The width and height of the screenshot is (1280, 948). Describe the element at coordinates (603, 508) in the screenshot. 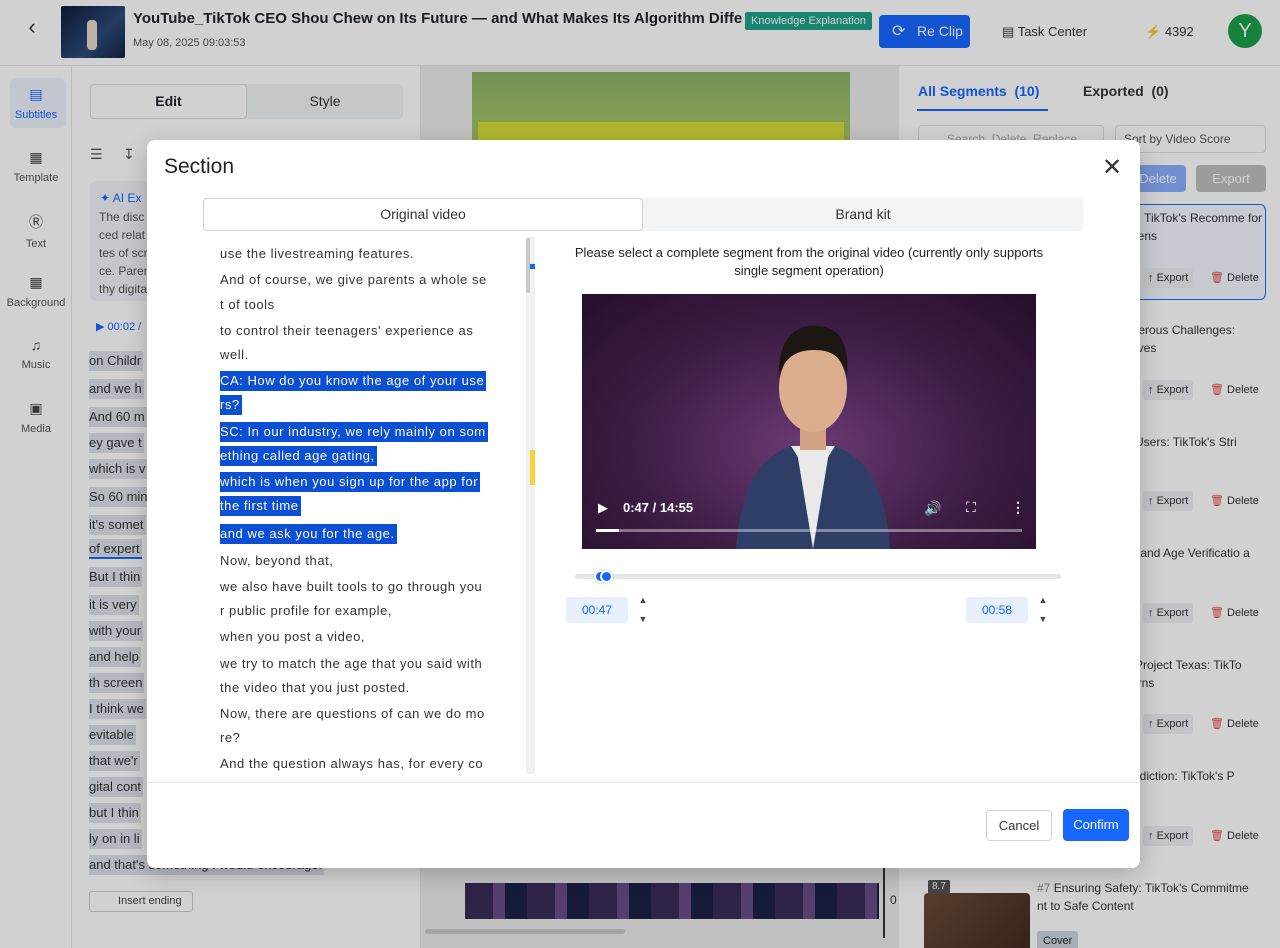

I see `play-icon: ▶` at that location.